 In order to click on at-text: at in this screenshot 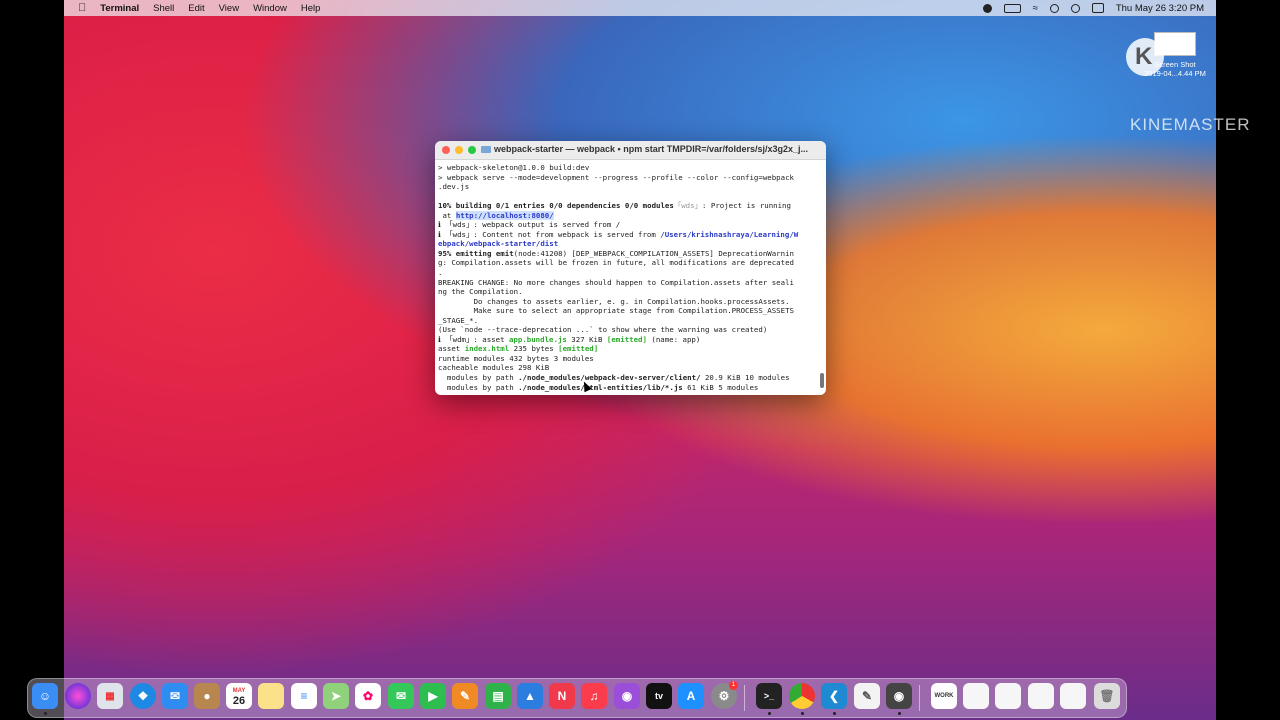, I will do `click(447, 215)`.